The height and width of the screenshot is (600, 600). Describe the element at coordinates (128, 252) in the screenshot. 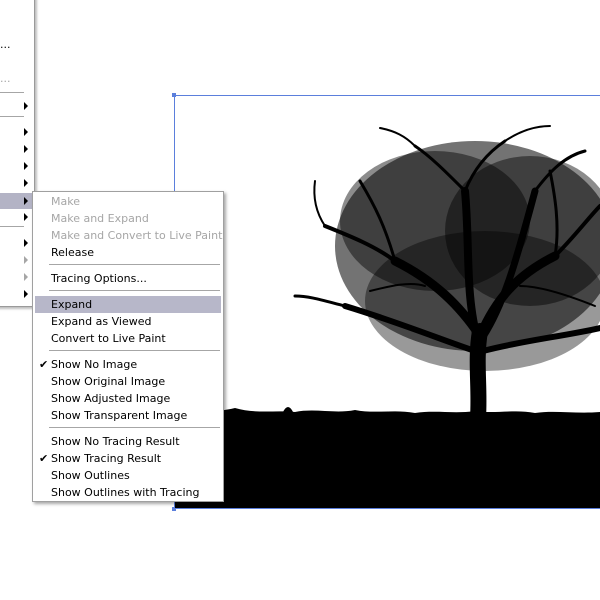

I see `menu-item-release: Release` at that location.